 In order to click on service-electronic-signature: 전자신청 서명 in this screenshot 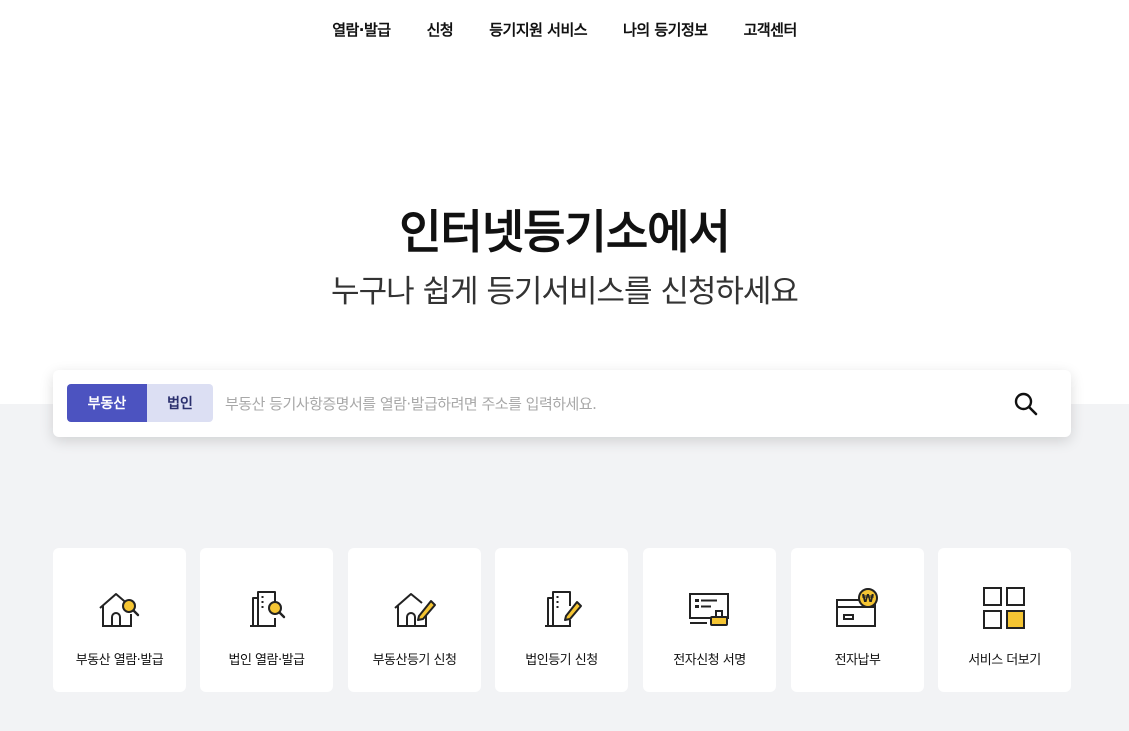, I will do `click(709, 620)`.